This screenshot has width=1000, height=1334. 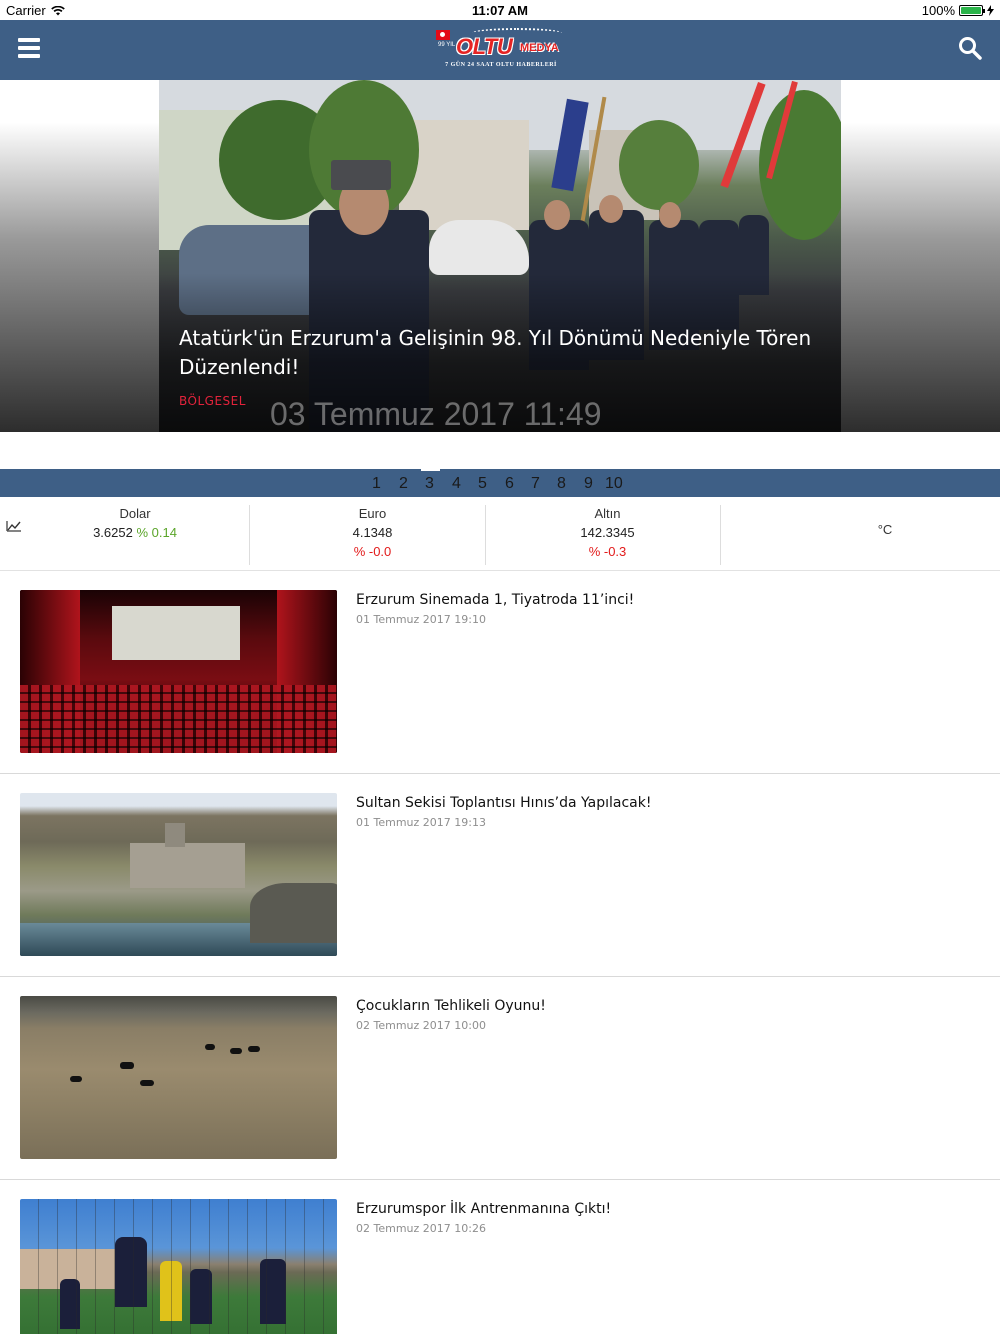 What do you see at coordinates (958, 10) in the screenshot?
I see `battery-group: 100%` at bounding box center [958, 10].